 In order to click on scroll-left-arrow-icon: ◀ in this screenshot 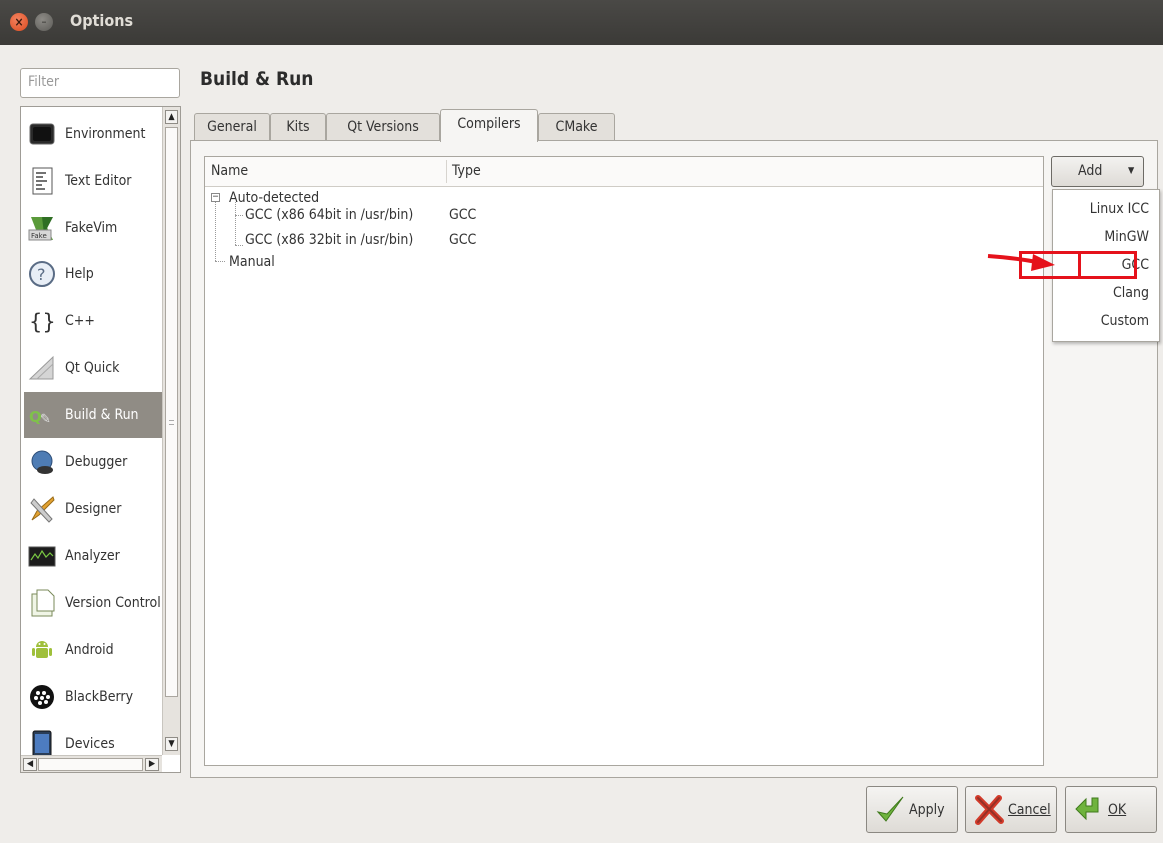, I will do `click(30, 764)`.